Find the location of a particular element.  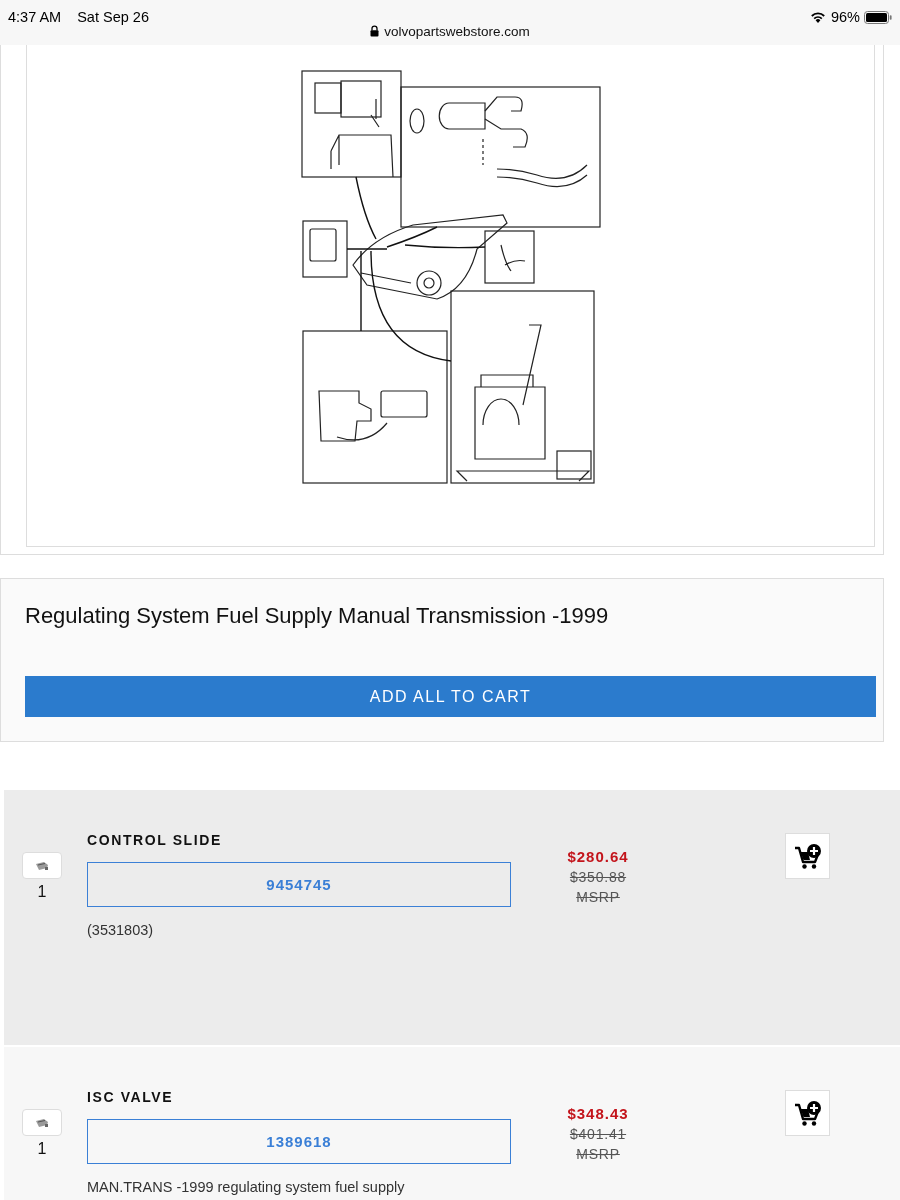

address-url: volvopartswebstore.com is located at coordinates (457, 31).